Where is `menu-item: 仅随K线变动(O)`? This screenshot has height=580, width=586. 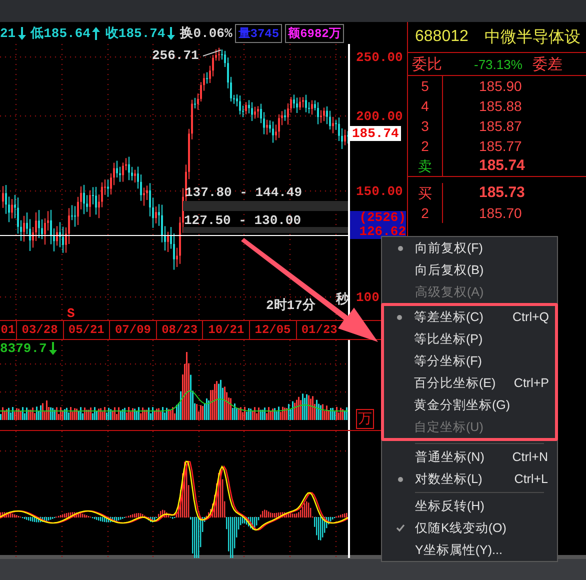
menu-item: 仅随K线变动(O) is located at coordinates (469, 528).